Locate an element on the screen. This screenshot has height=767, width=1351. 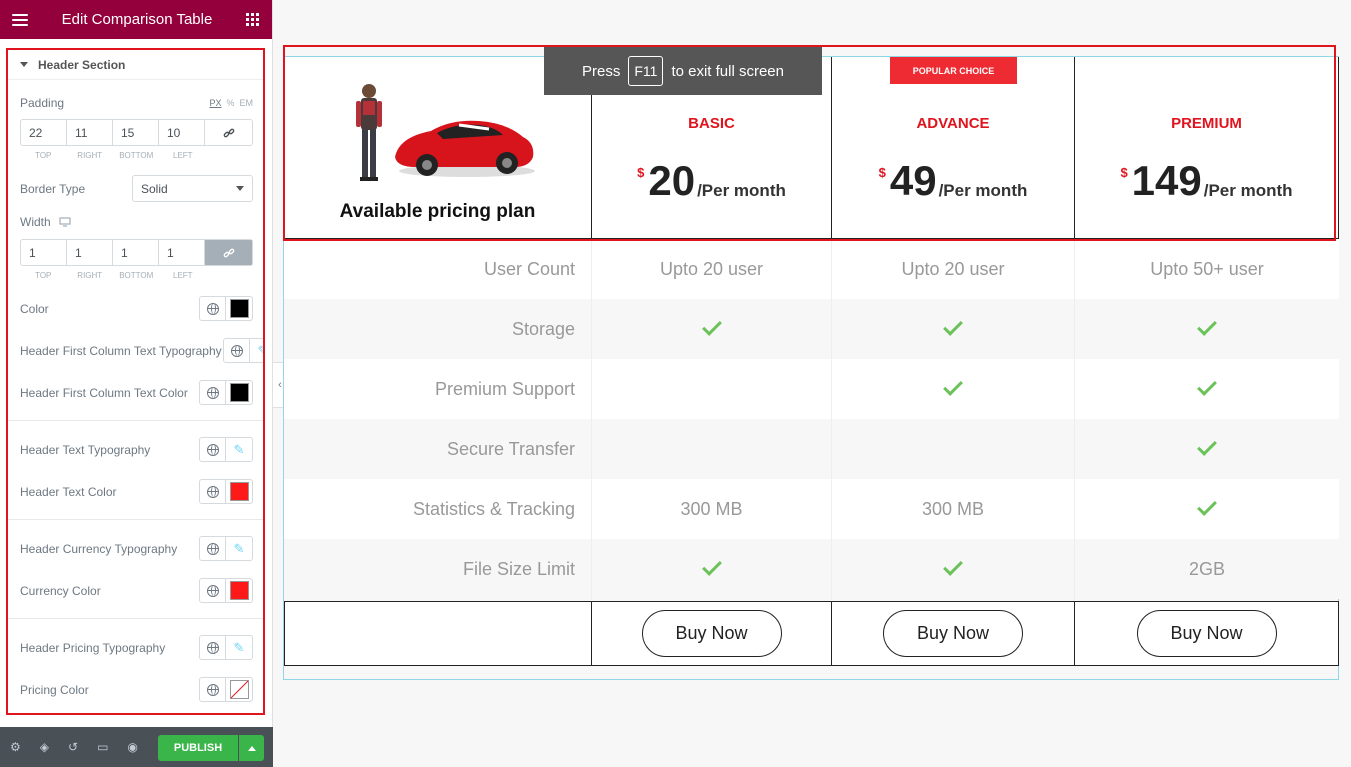
width-bottom-input: 1 is located at coordinates (136, 252).